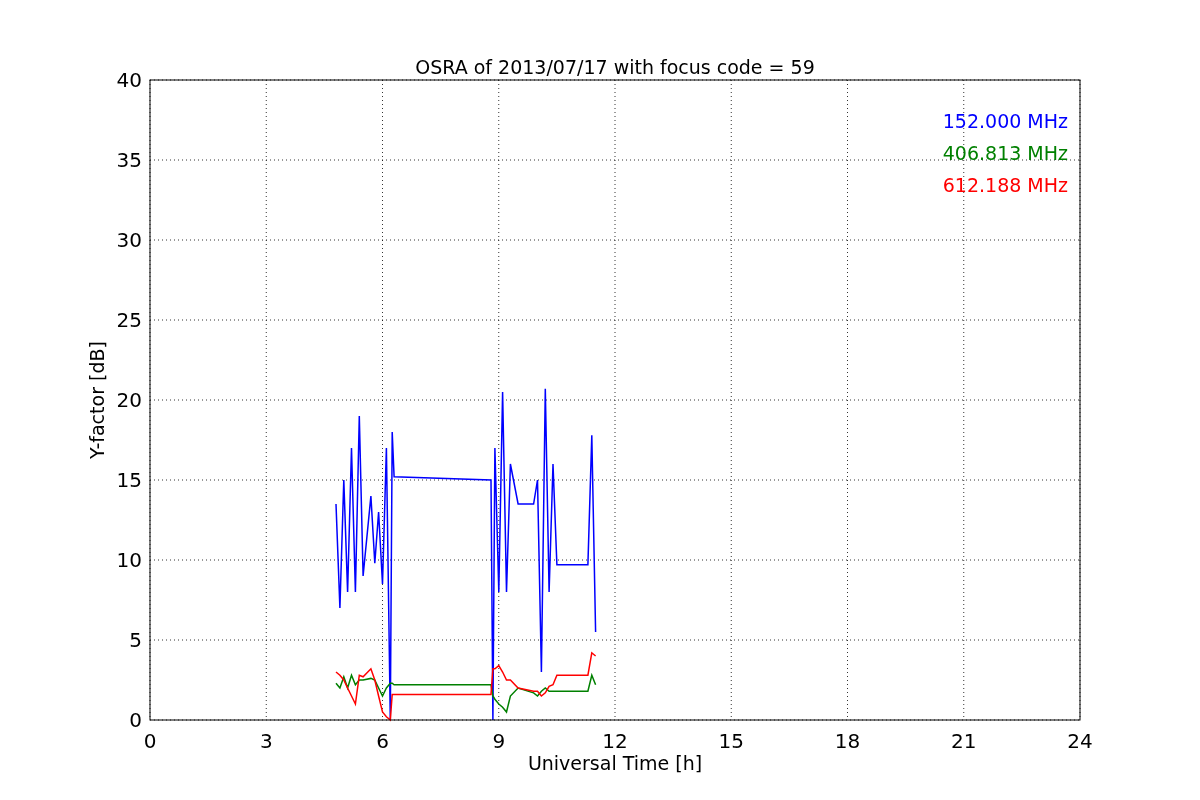  What do you see at coordinates (1005, 185) in the screenshot?
I see `series-label: 612.188 MHz` at bounding box center [1005, 185].